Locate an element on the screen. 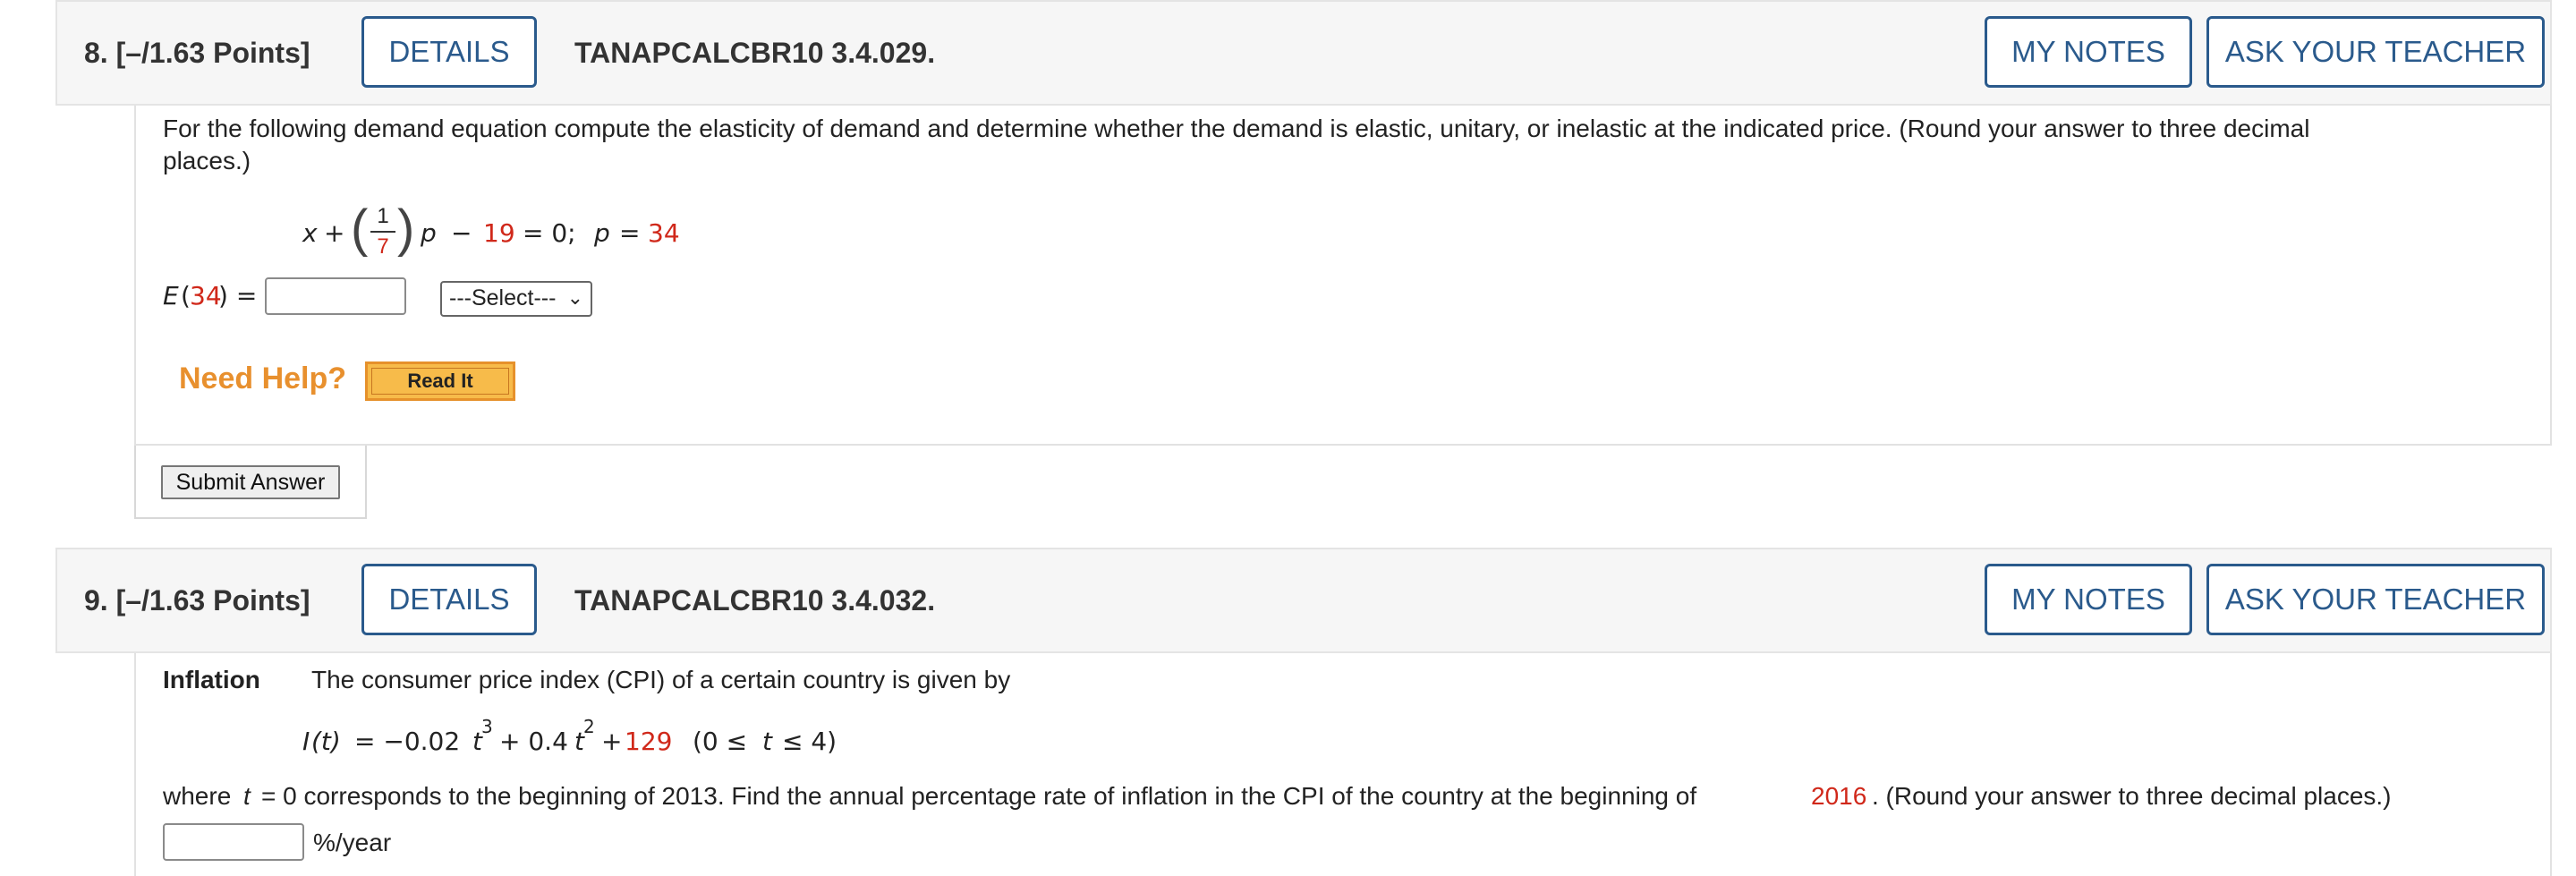 Image resolution: width=2576 pixels, height=876 pixels. question-9-details-button: DETAILS is located at coordinates (449, 599).